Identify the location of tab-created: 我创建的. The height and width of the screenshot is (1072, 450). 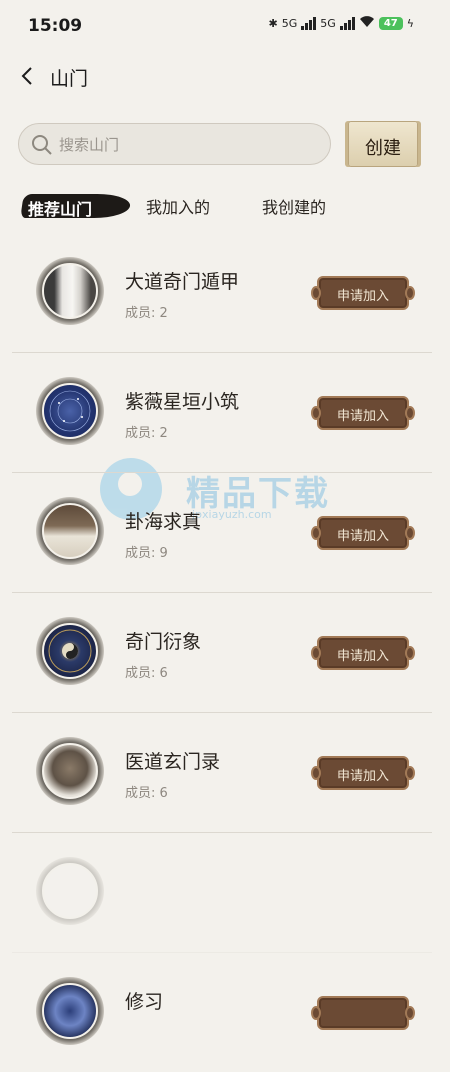
(294, 206).